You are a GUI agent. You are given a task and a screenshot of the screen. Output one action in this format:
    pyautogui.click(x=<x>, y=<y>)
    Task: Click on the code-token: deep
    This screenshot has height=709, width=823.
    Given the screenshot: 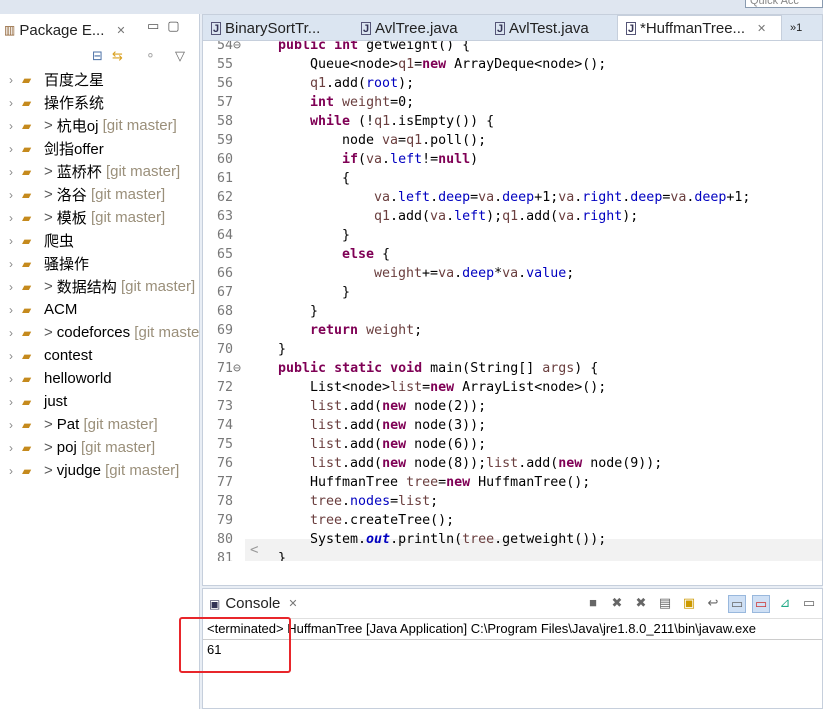 What is the action you would take?
    pyautogui.click(x=646, y=197)
    